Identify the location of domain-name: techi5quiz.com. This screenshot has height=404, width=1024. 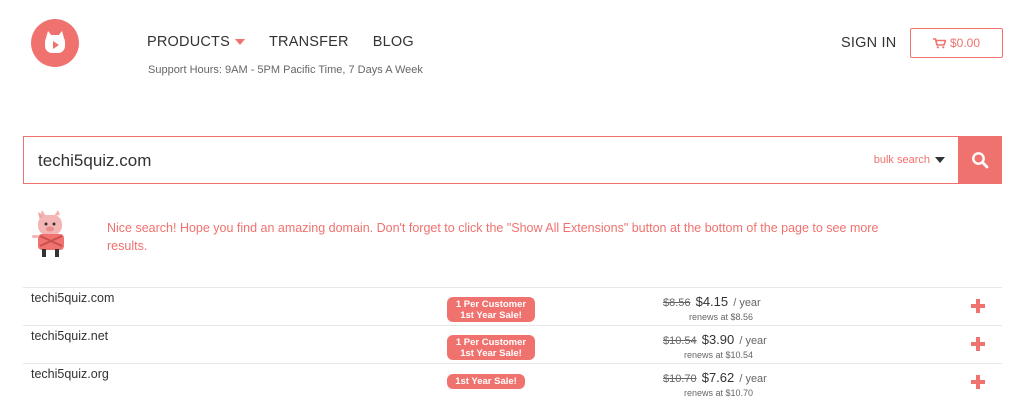
(73, 298).